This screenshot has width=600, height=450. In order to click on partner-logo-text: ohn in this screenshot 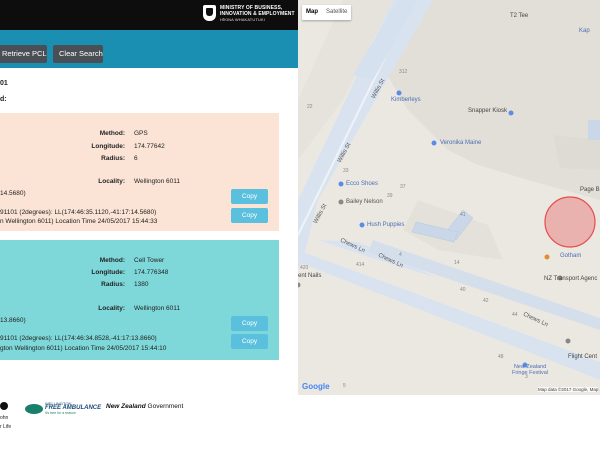, I will do `click(4, 418)`.